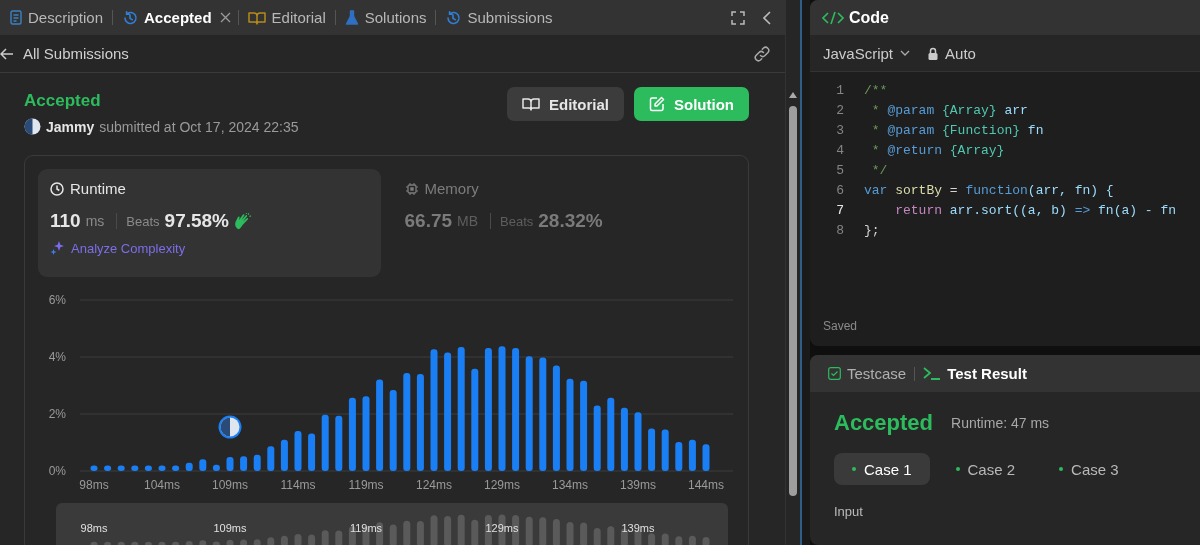  I want to click on x-axis-label: 144ms, so click(706, 485).